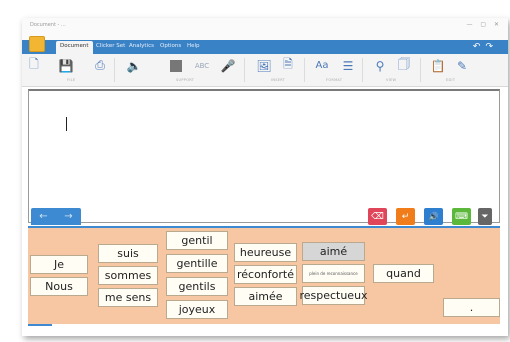 The image size is (510, 342). Describe the element at coordinates (56, 216) in the screenshot. I see `page-navigation: ← →` at that location.